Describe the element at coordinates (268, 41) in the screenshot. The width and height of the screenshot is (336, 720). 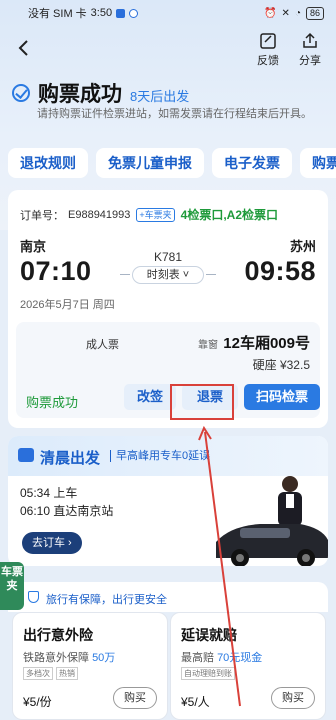
I see `feedback-icon` at that location.